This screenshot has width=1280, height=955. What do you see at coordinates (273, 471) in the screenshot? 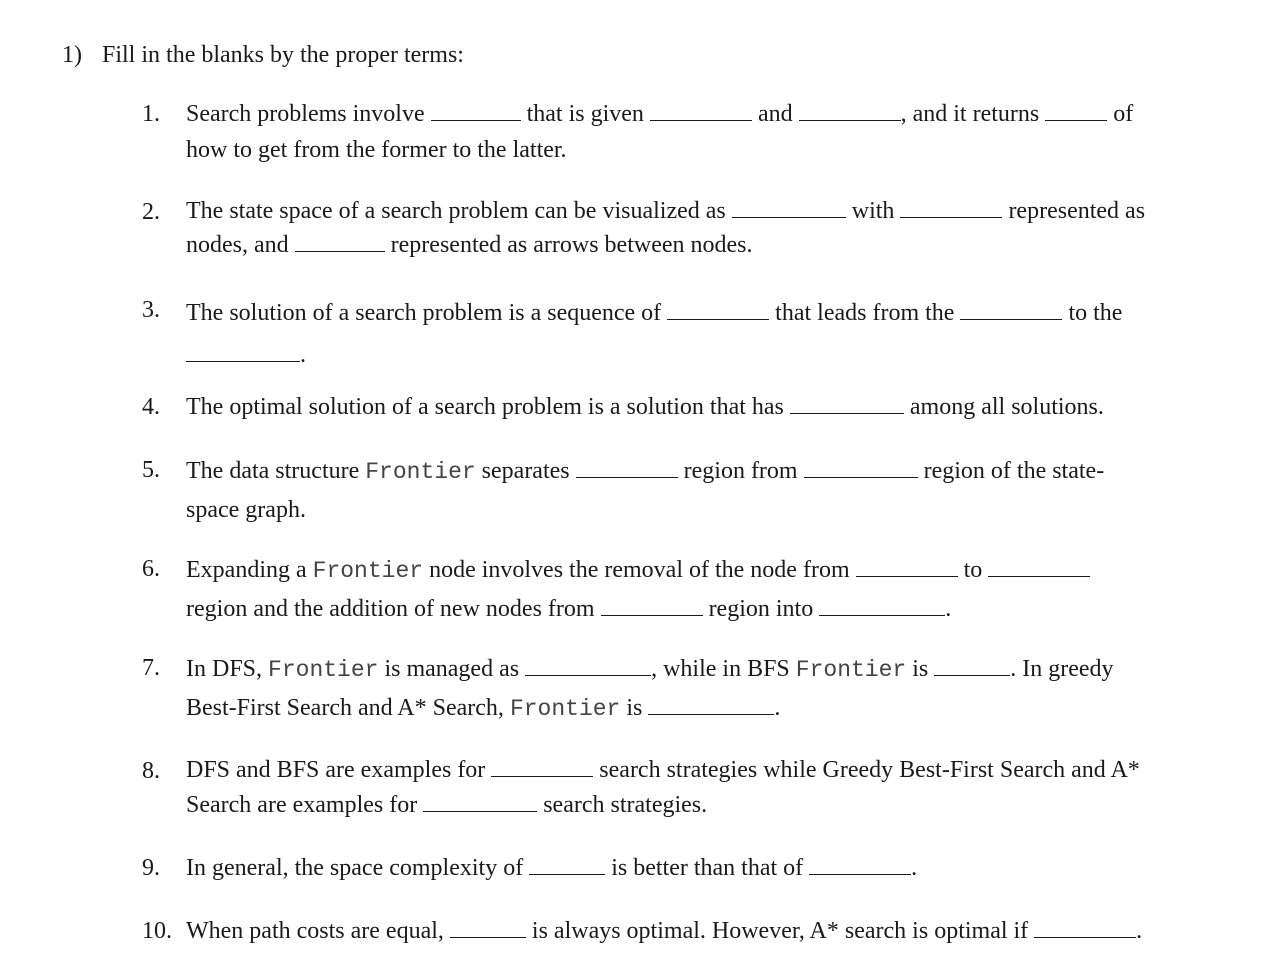
I see `item-text: The data structure` at bounding box center [273, 471].